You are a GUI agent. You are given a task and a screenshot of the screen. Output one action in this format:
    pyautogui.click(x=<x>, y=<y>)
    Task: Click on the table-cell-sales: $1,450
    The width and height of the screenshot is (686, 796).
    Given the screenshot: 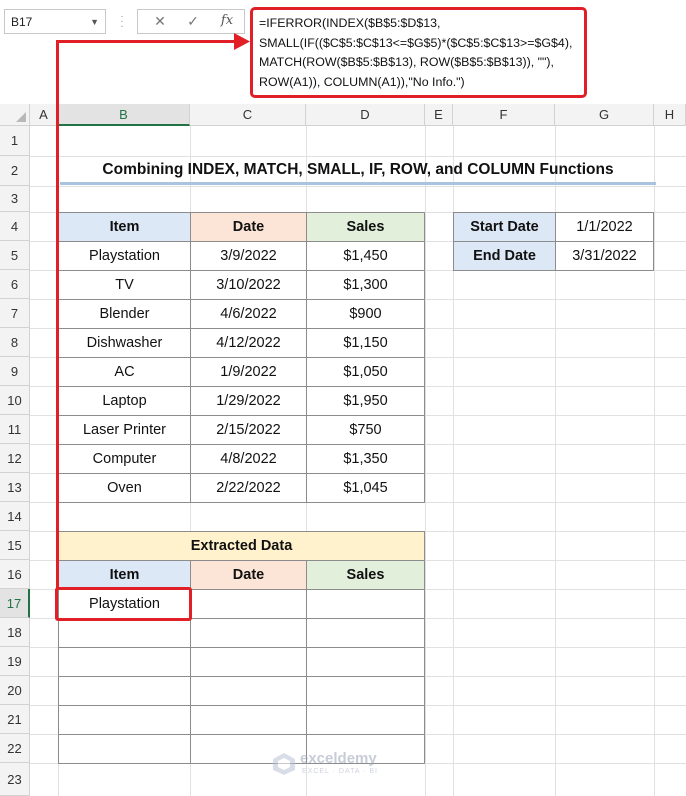 What is the action you would take?
    pyautogui.click(x=365, y=256)
    